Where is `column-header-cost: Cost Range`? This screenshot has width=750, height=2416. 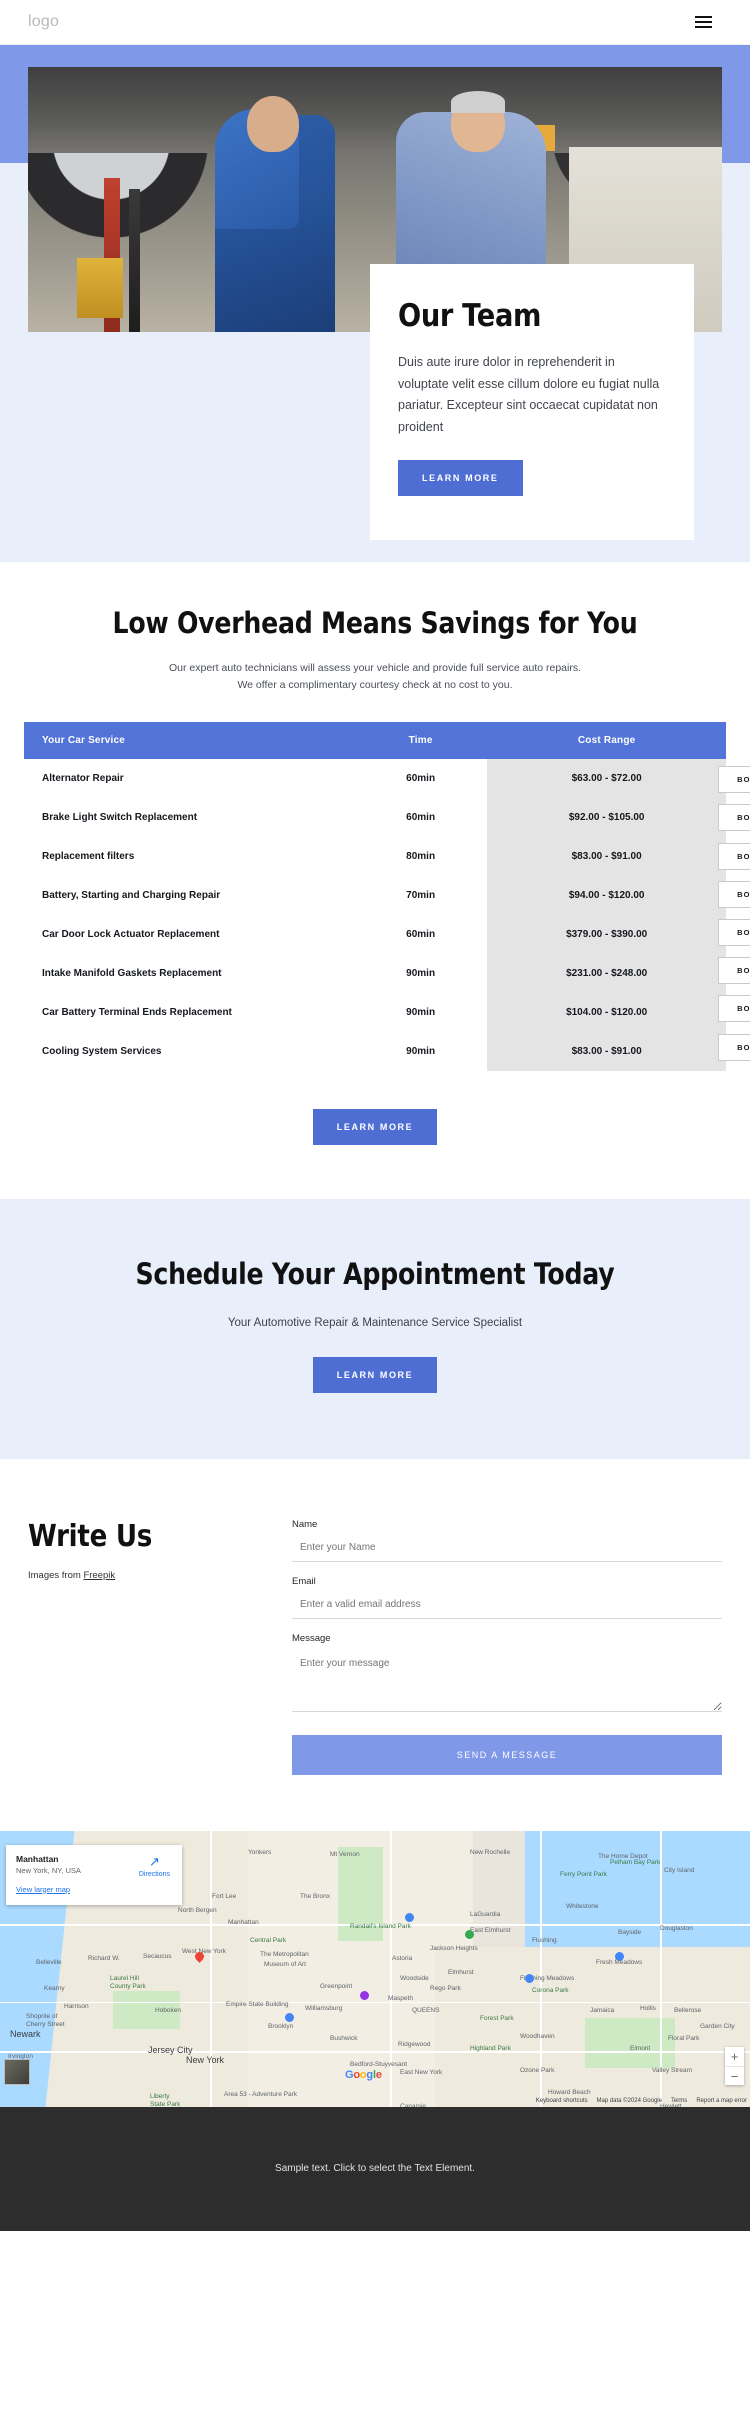 column-header-cost: Cost Range is located at coordinates (606, 740).